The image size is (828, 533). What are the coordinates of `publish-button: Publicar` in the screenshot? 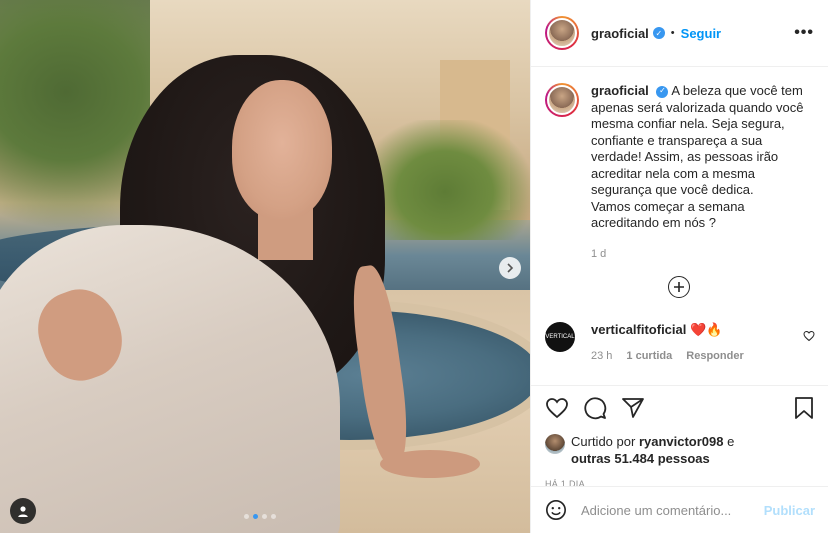 It's located at (789, 510).